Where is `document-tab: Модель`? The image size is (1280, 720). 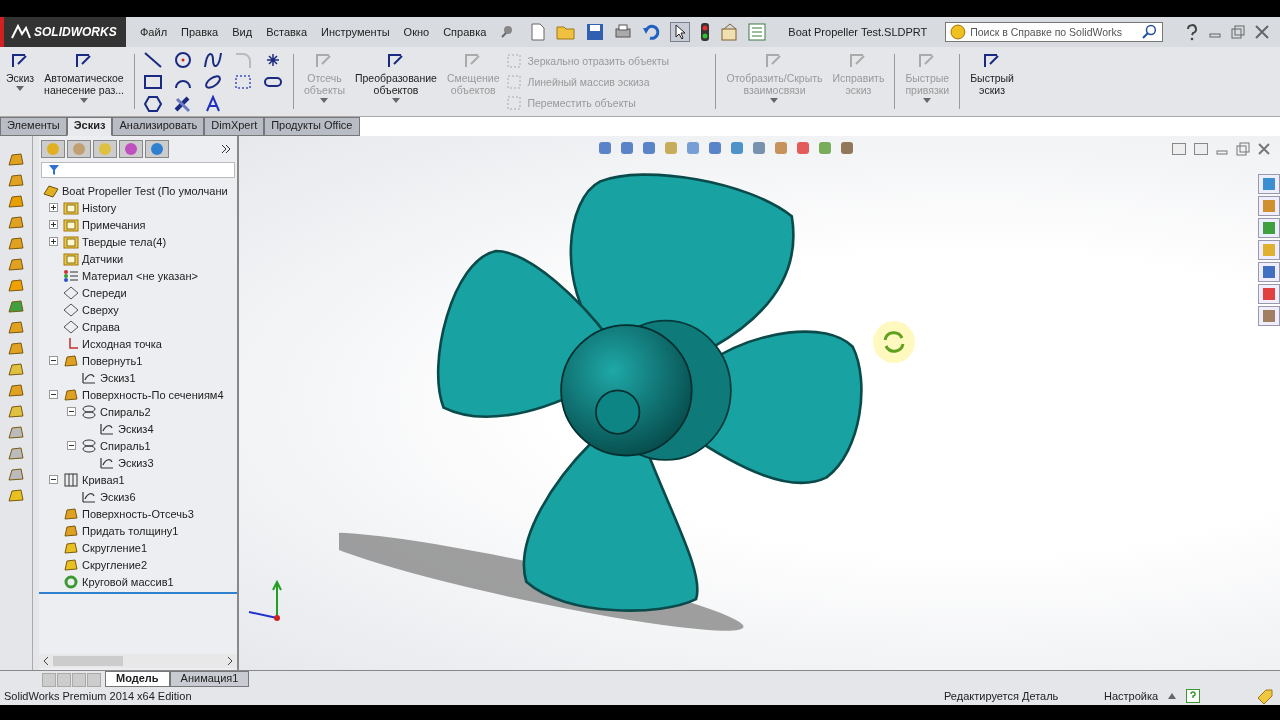 document-tab: Модель is located at coordinates (137, 679).